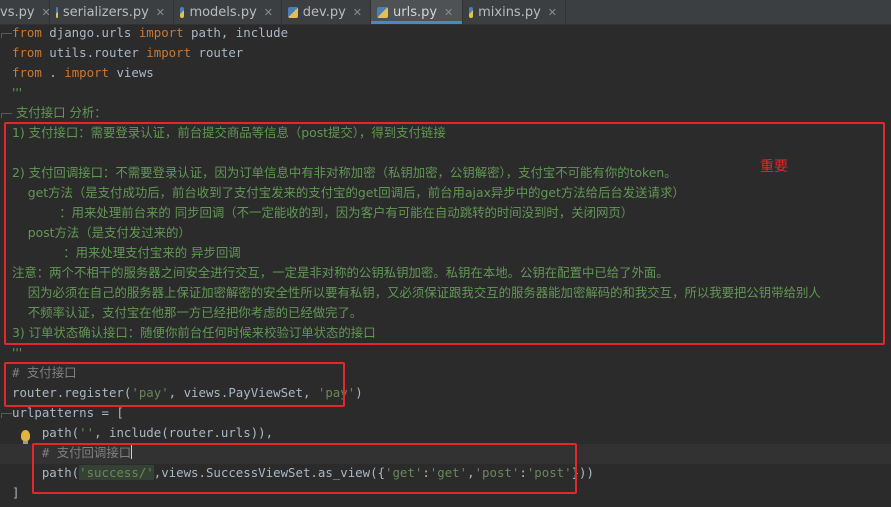 The height and width of the screenshot is (507, 891). I want to click on code-line-2: from utils.router import router, so click(127, 53).